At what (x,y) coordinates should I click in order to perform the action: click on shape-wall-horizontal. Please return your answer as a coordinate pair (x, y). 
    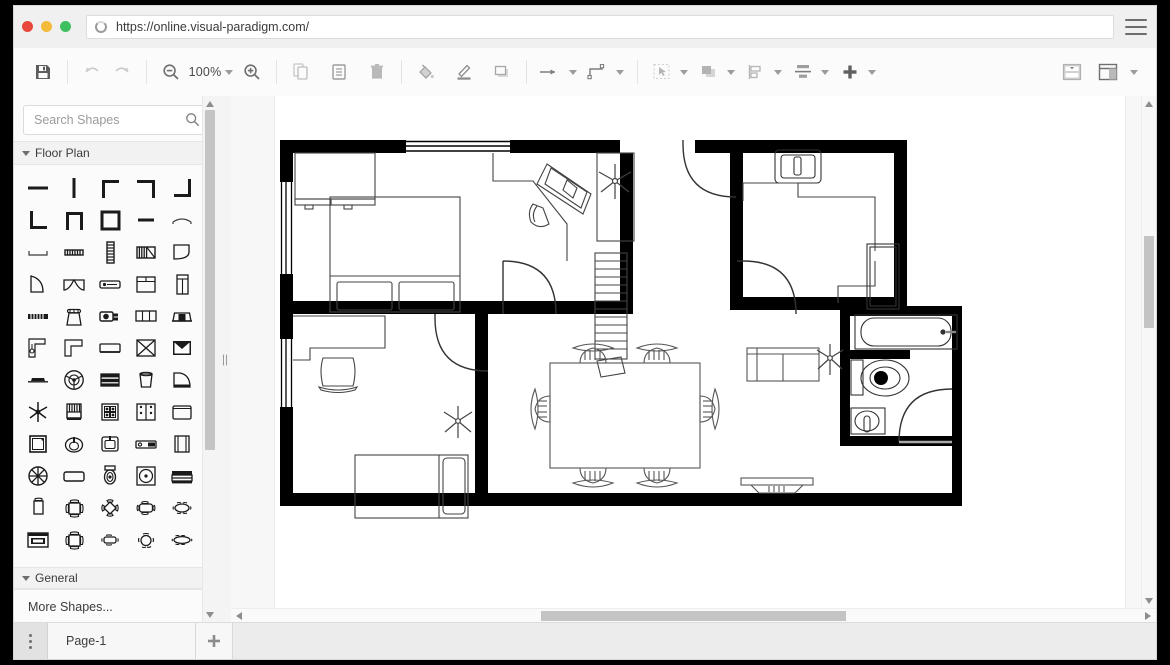
    Looking at the image, I should click on (38, 188).